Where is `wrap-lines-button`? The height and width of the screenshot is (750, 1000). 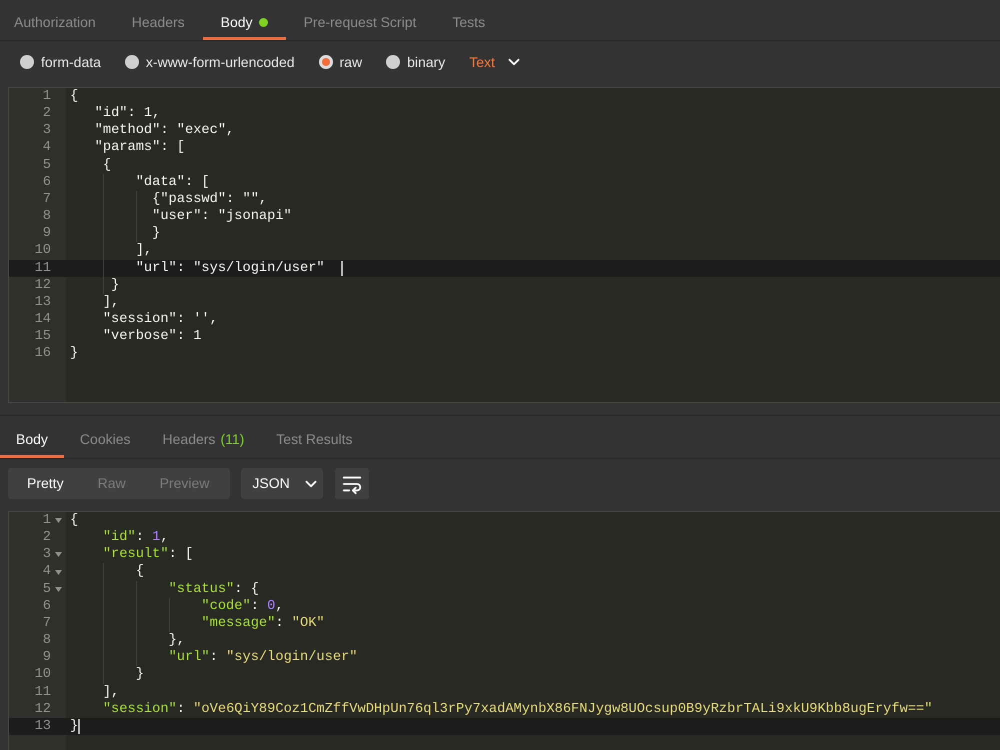 wrap-lines-button is located at coordinates (352, 483).